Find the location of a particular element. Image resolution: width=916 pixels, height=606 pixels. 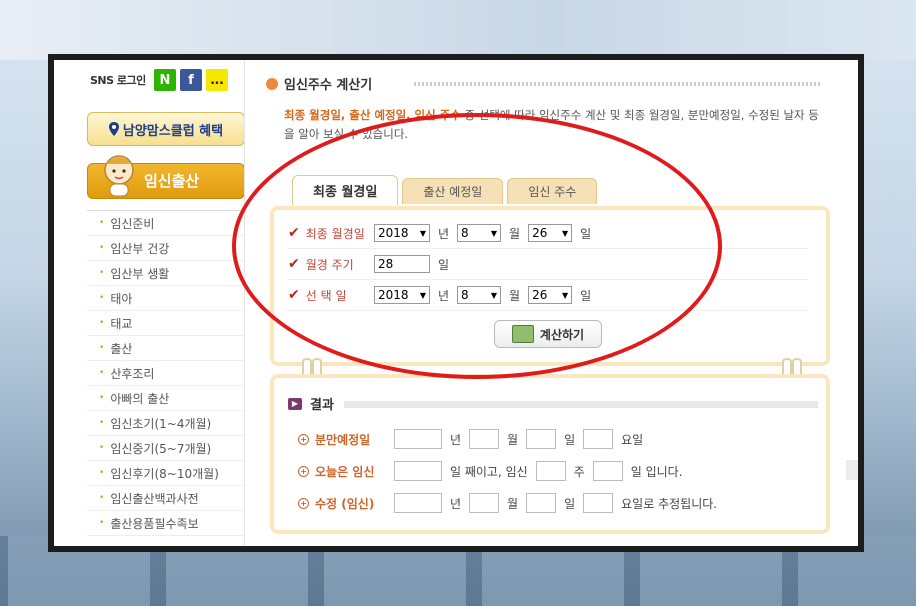

background-top is located at coordinates (458, 30).